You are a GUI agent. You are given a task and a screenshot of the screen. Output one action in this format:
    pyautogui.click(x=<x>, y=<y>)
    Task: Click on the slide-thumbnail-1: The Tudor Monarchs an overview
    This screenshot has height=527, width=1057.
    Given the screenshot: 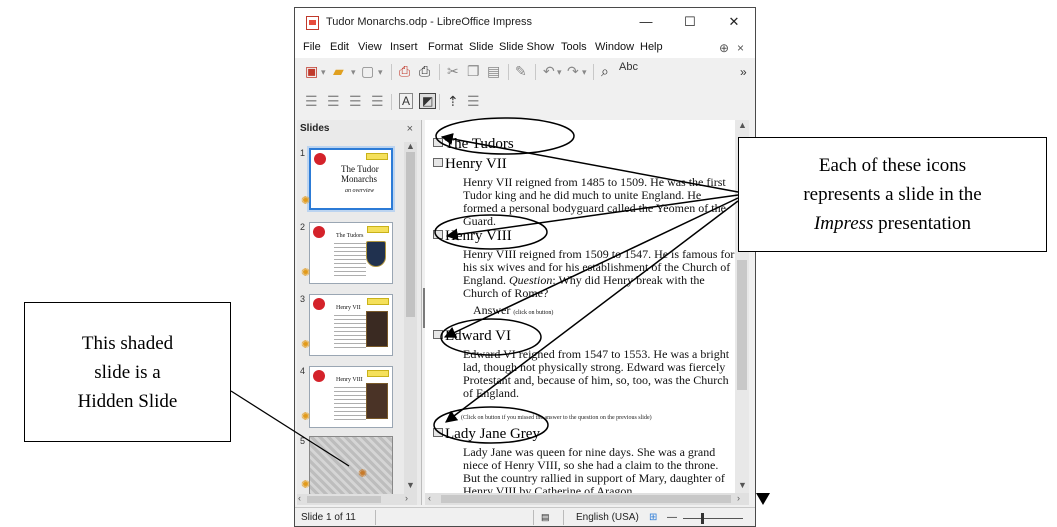 What is the action you would take?
    pyautogui.click(x=351, y=179)
    